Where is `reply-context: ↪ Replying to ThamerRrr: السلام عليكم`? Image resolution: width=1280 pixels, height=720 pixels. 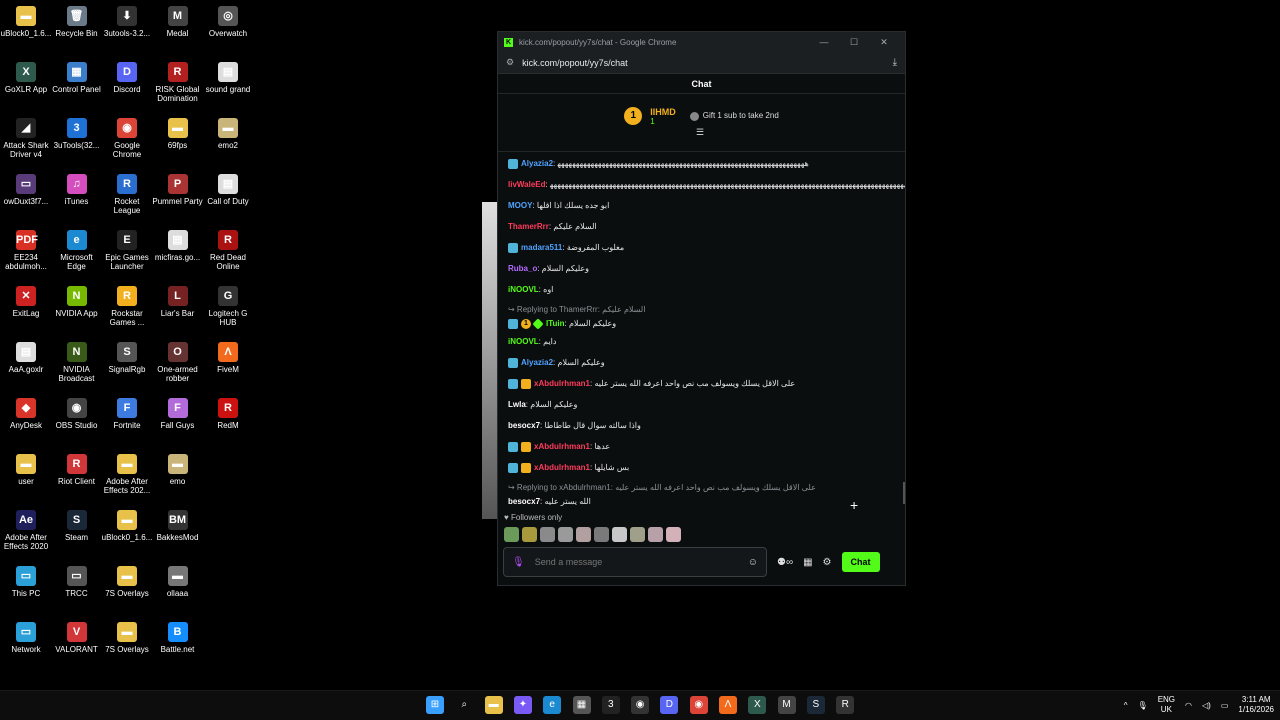
reply-context: ↪ Replying to ThamerRrr: السلام عليكم is located at coordinates (576, 309).